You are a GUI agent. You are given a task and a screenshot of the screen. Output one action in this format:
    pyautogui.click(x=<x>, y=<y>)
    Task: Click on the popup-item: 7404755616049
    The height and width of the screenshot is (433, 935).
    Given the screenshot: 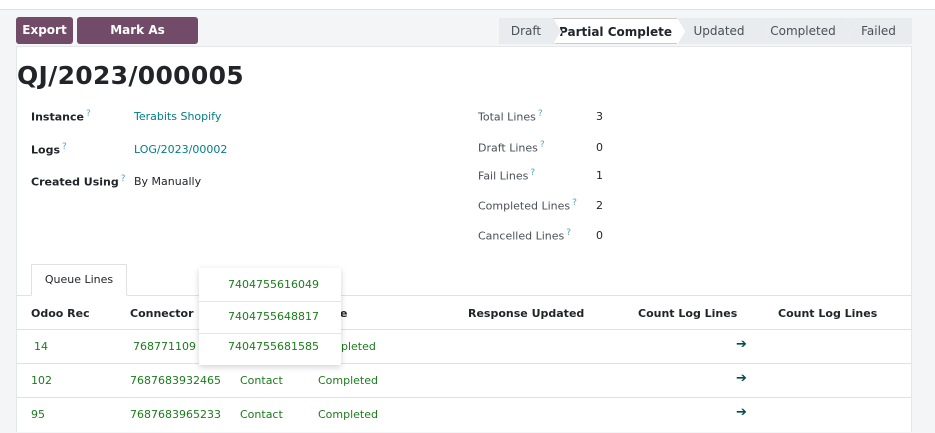 What is the action you would take?
    pyautogui.click(x=273, y=284)
    